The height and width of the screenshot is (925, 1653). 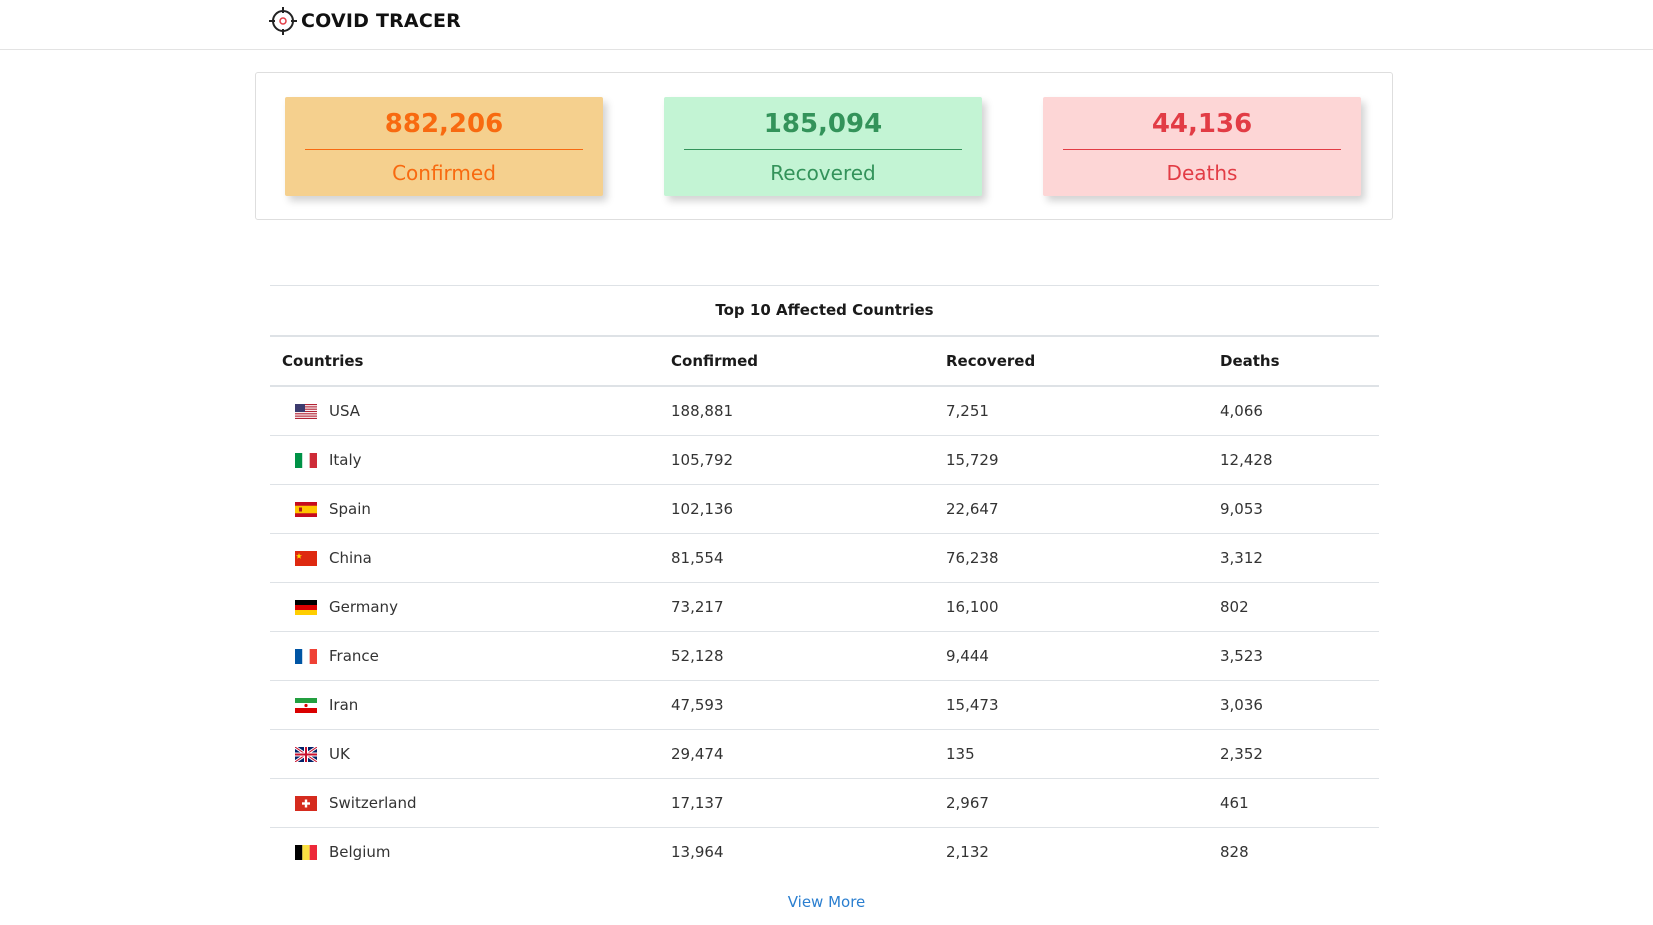 What do you see at coordinates (824, 311) in the screenshot?
I see `table-caption: Top 10 Affected Countries` at bounding box center [824, 311].